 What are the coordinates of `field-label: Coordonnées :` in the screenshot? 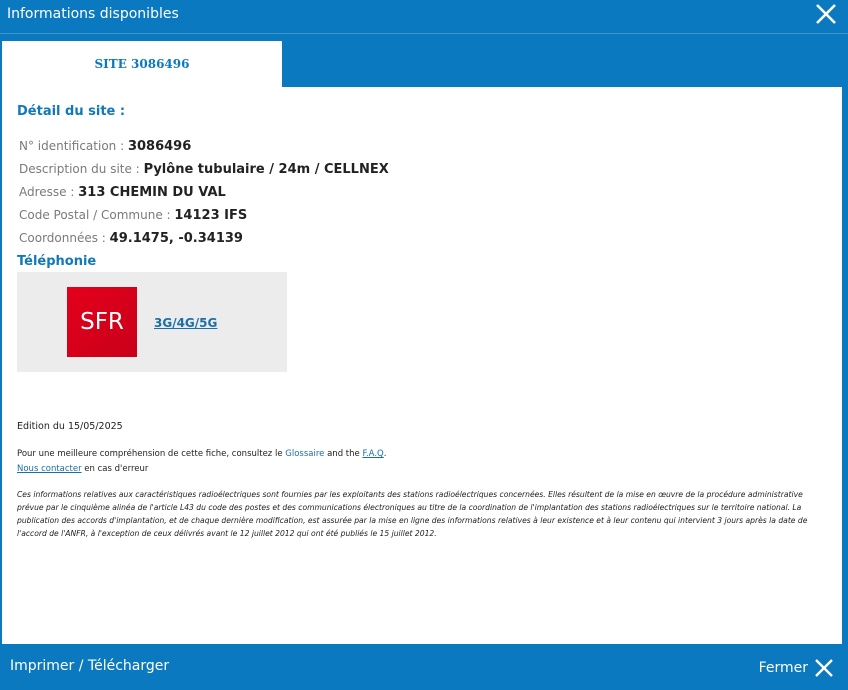 It's located at (62, 238).